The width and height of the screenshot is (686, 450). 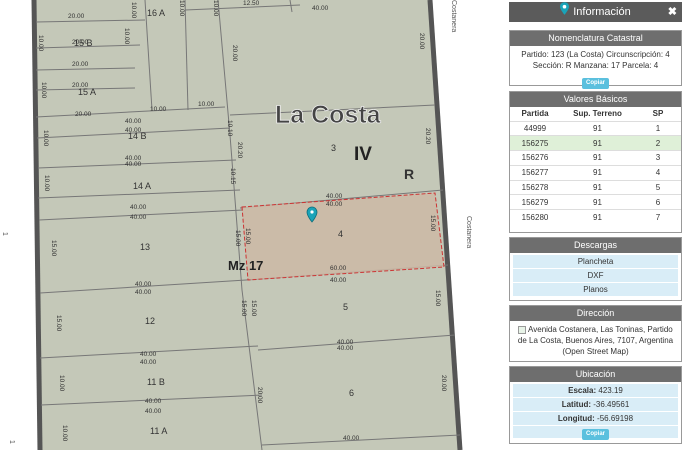 What do you see at coordinates (328, 115) in the screenshot?
I see `locality-label: La Costa` at bounding box center [328, 115].